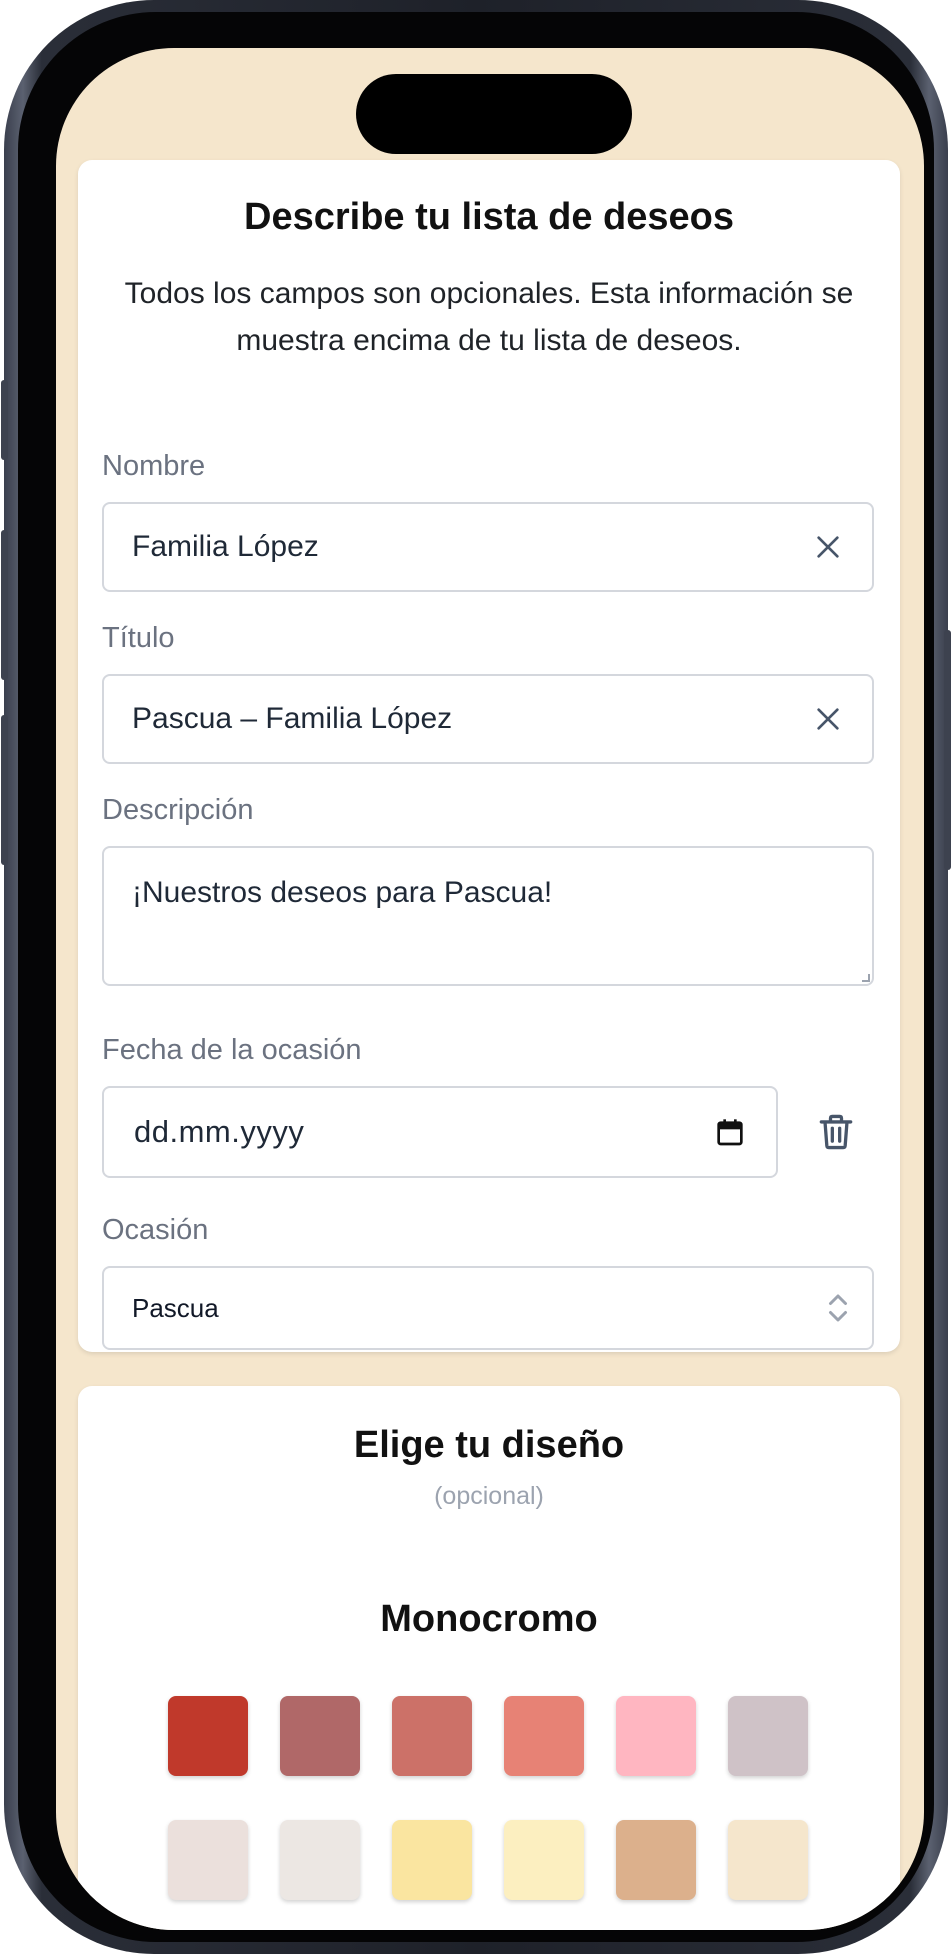 Image resolution: width=952 pixels, height=1954 pixels. I want to click on chevron-updown-icon, so click(838, 1308).